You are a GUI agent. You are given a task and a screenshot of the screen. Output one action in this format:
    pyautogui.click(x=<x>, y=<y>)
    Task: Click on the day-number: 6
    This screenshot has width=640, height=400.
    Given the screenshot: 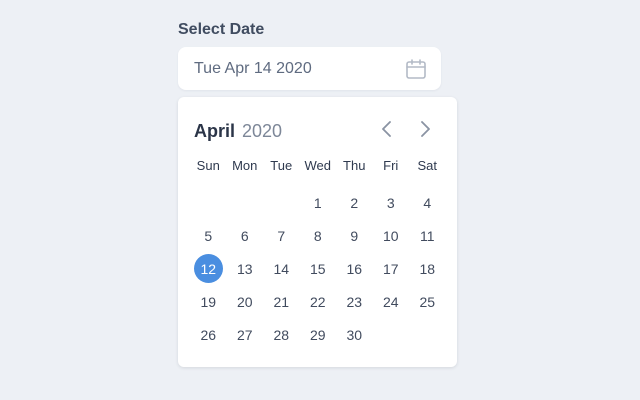 What is the action you would take?
    pyautogui.click(x=244, y=235)
    